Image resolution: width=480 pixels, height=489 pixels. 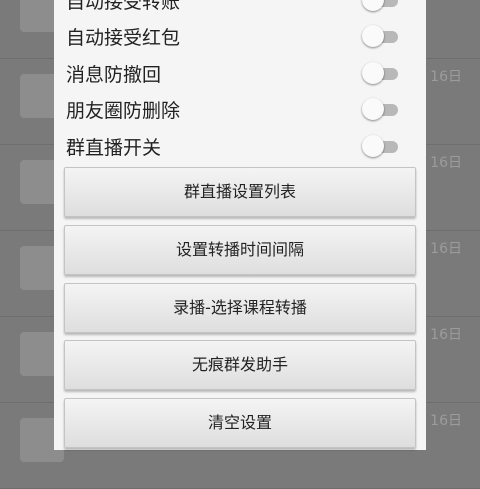 I want to click on switch-row-auto-accept-transfer: 自动接受转账, so click(x=240, y=9).